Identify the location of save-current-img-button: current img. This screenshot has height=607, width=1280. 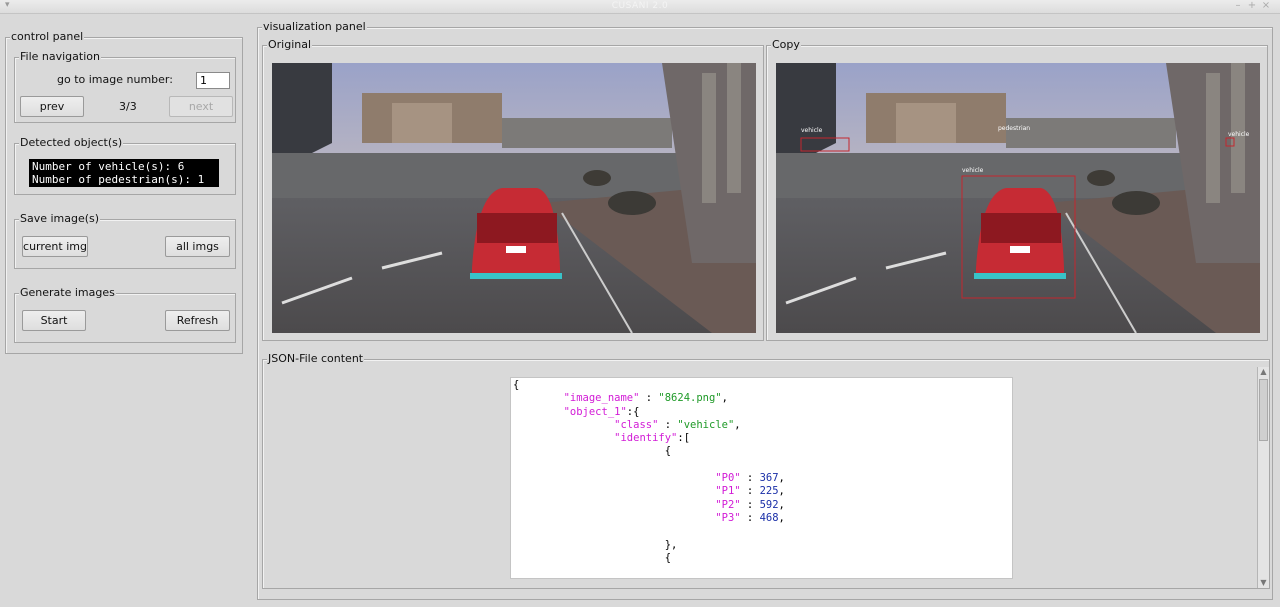
(55, 246).